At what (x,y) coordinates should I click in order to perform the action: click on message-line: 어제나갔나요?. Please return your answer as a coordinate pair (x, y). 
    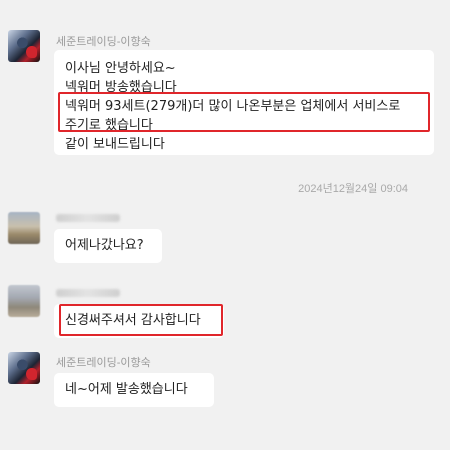
    Looking at the image, I should click on (104, 245).